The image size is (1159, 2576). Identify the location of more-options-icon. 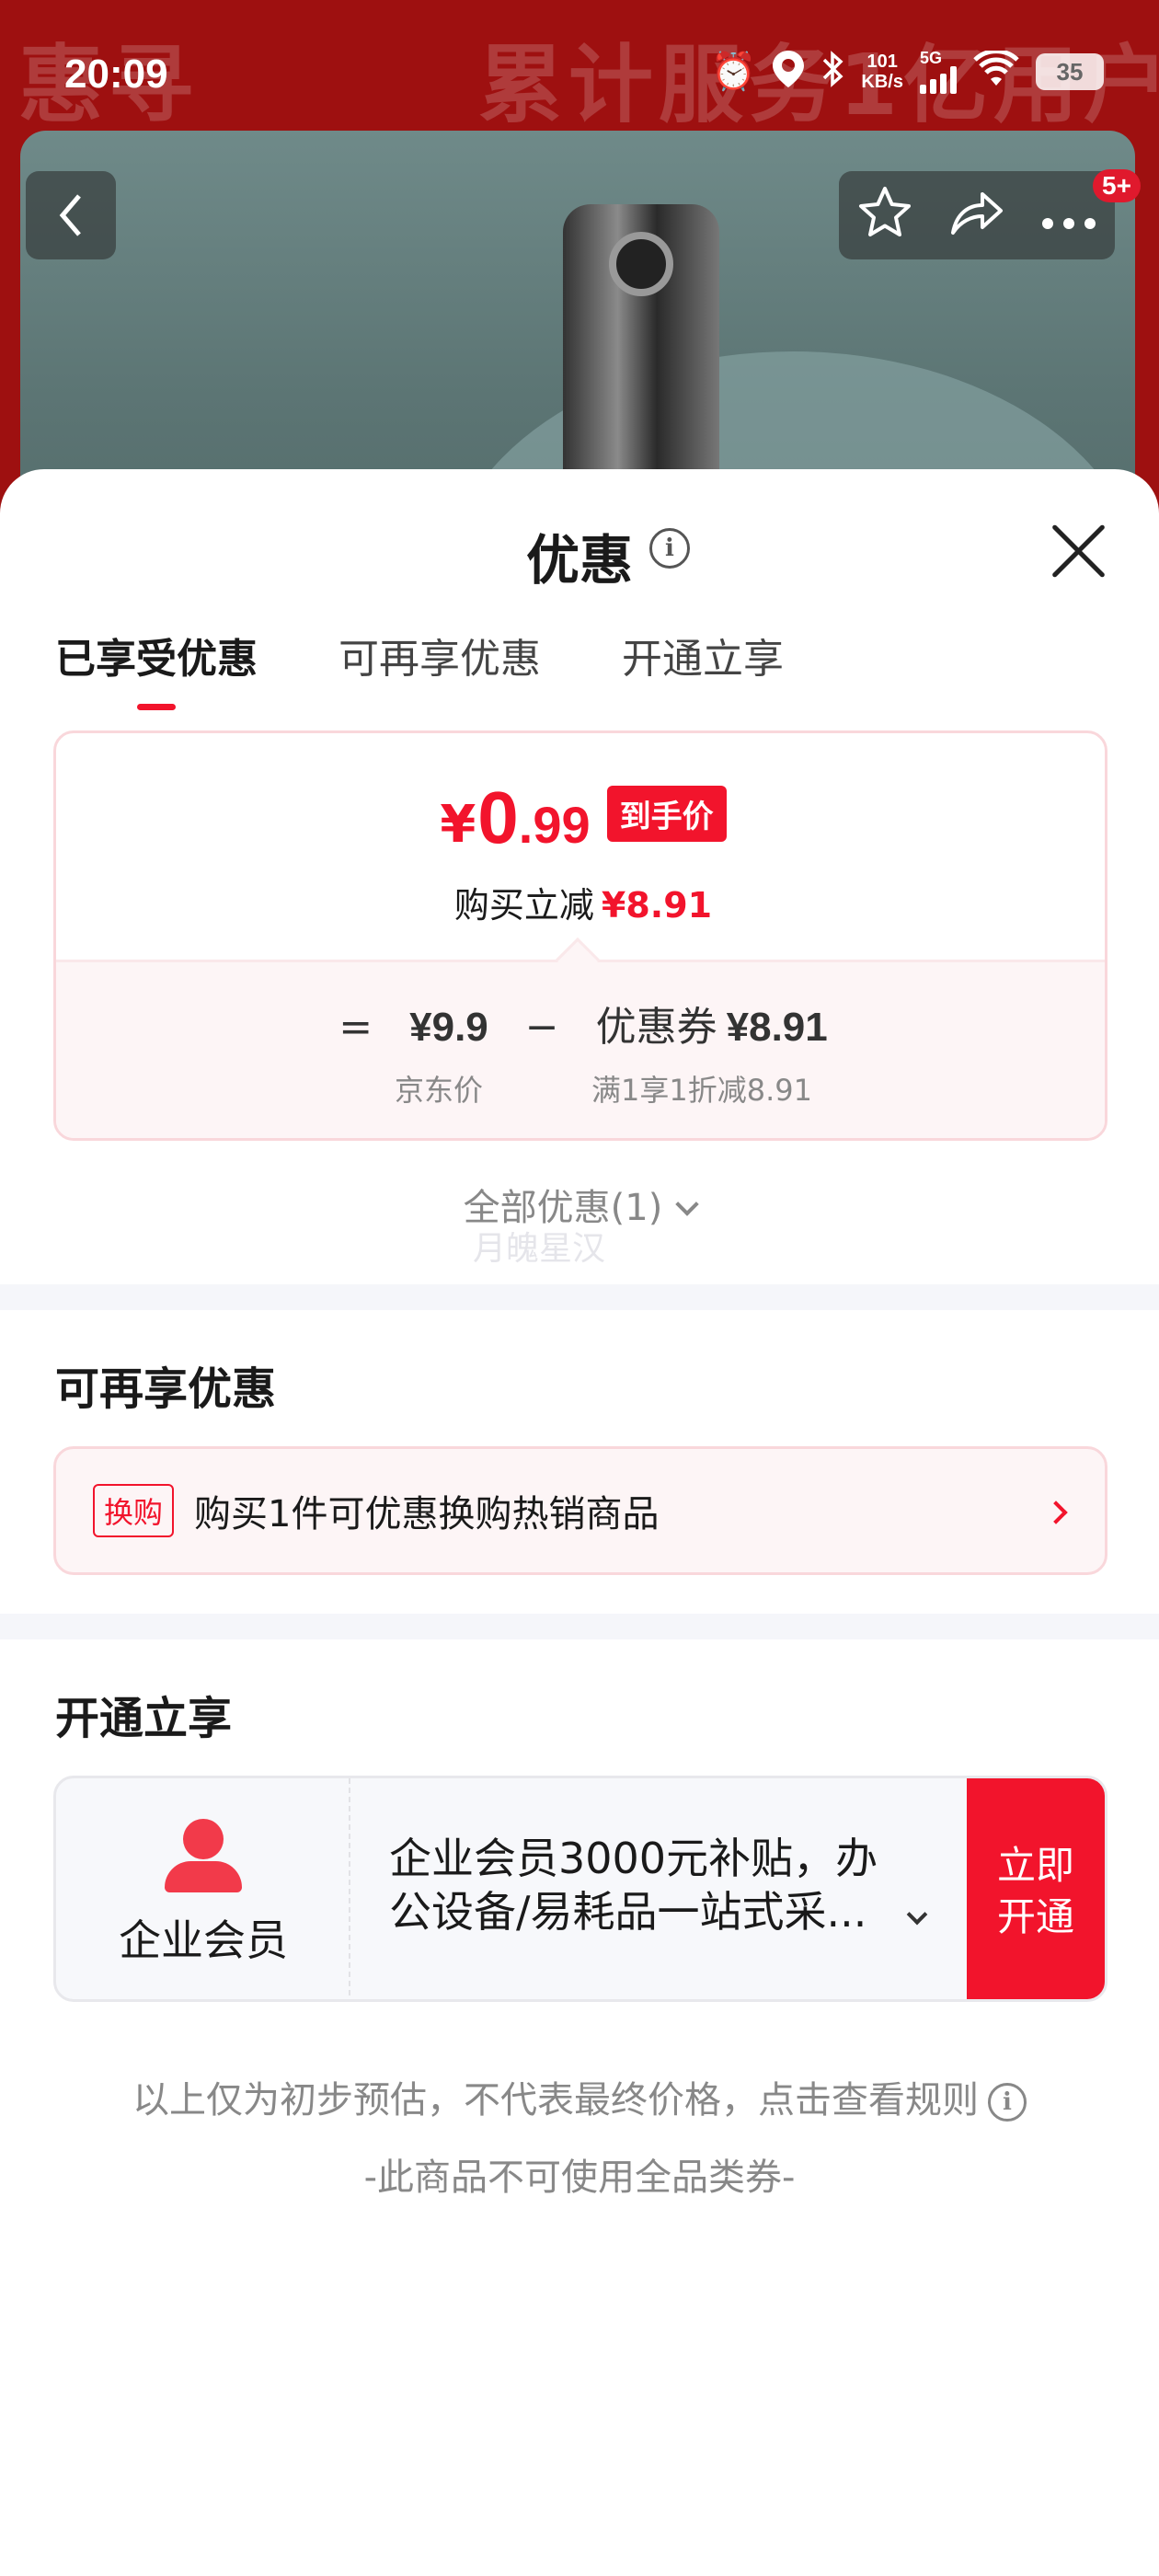
(1068, 215).